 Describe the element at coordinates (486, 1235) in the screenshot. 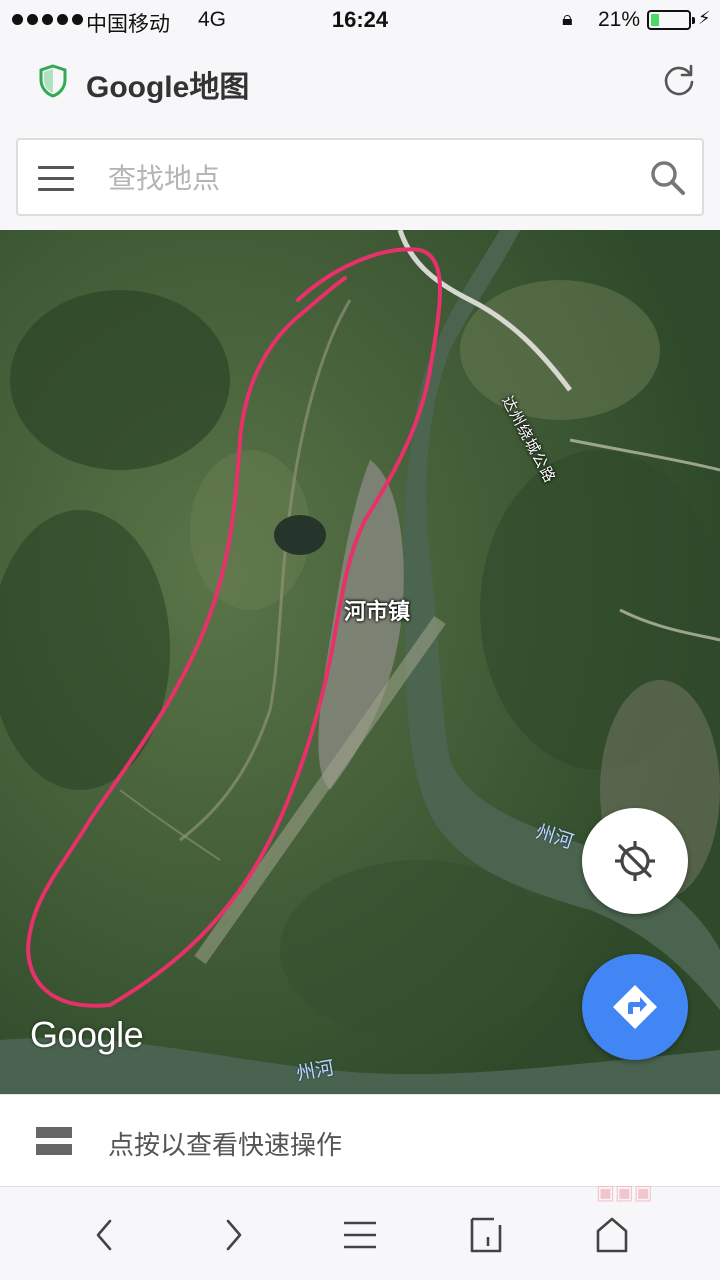

I see `tabs-icon` at that location.